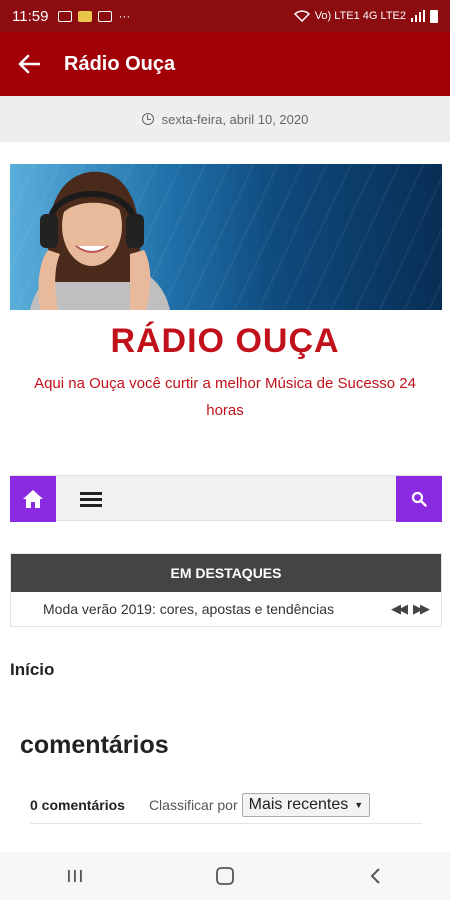 The width and height of the screenshot is (450, 900). I want to click on app-notification-icon, so click(85, 16).